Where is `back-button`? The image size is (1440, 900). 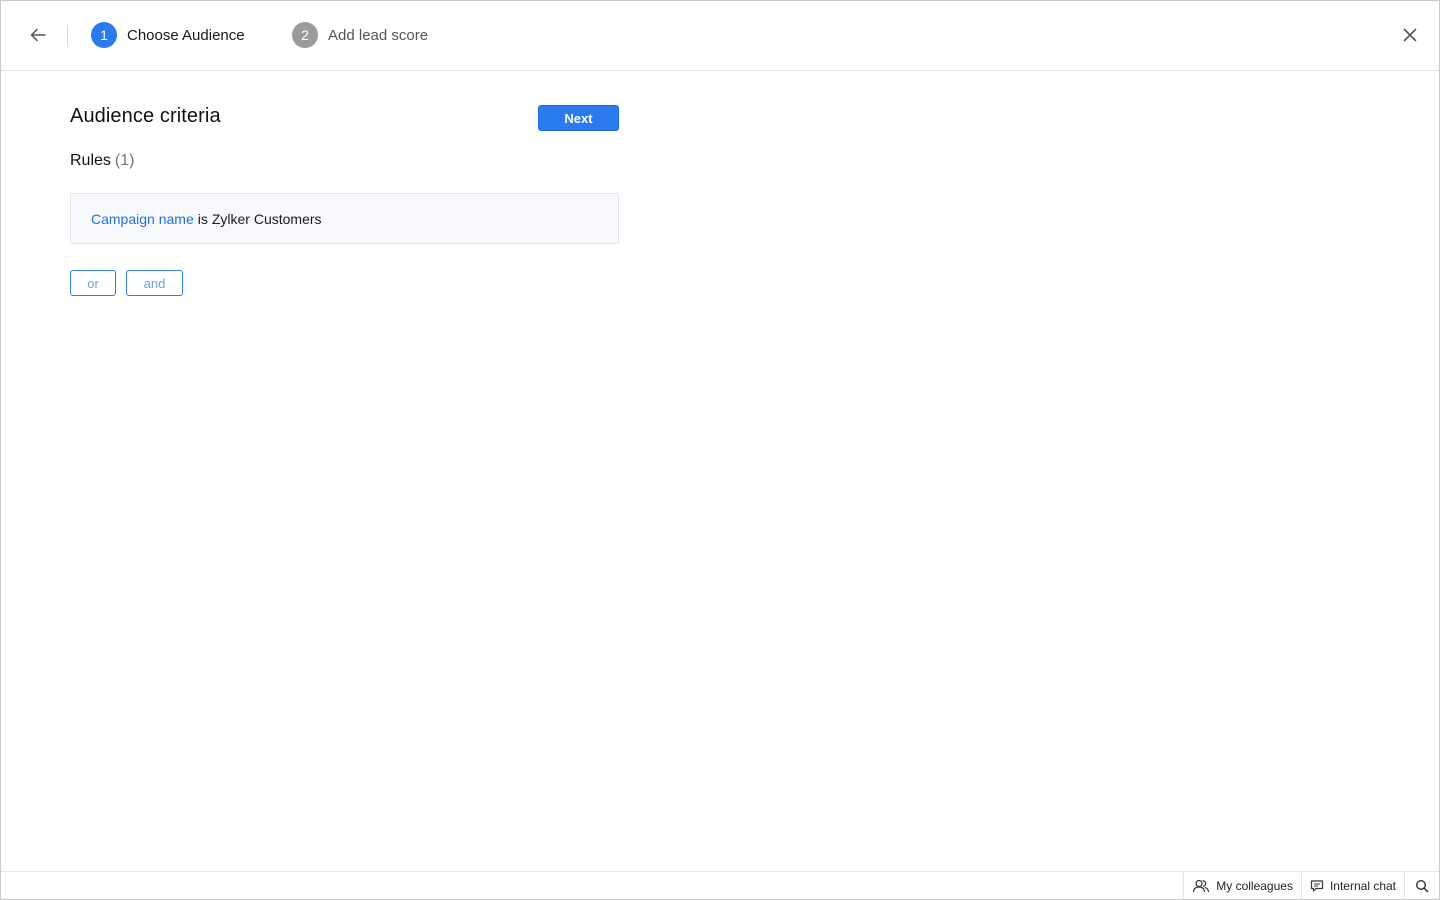 back-button is located at coordinates (38, 35).